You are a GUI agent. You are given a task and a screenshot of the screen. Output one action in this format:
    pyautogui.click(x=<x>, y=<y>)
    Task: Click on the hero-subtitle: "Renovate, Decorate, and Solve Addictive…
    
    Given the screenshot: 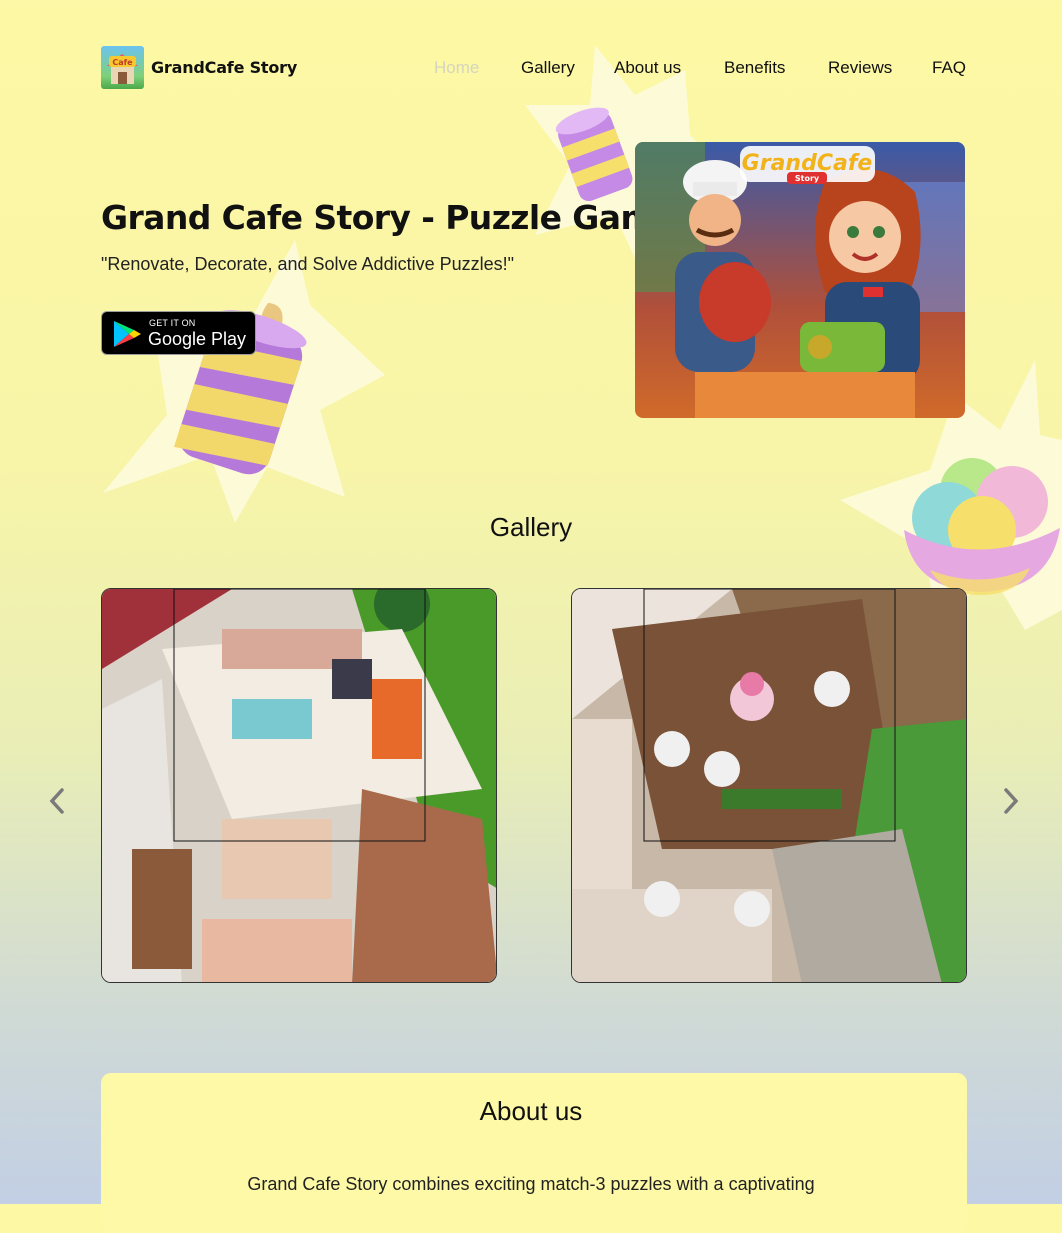 What is the action you would take?
    pyautogui.click(x=308, y=264)
    